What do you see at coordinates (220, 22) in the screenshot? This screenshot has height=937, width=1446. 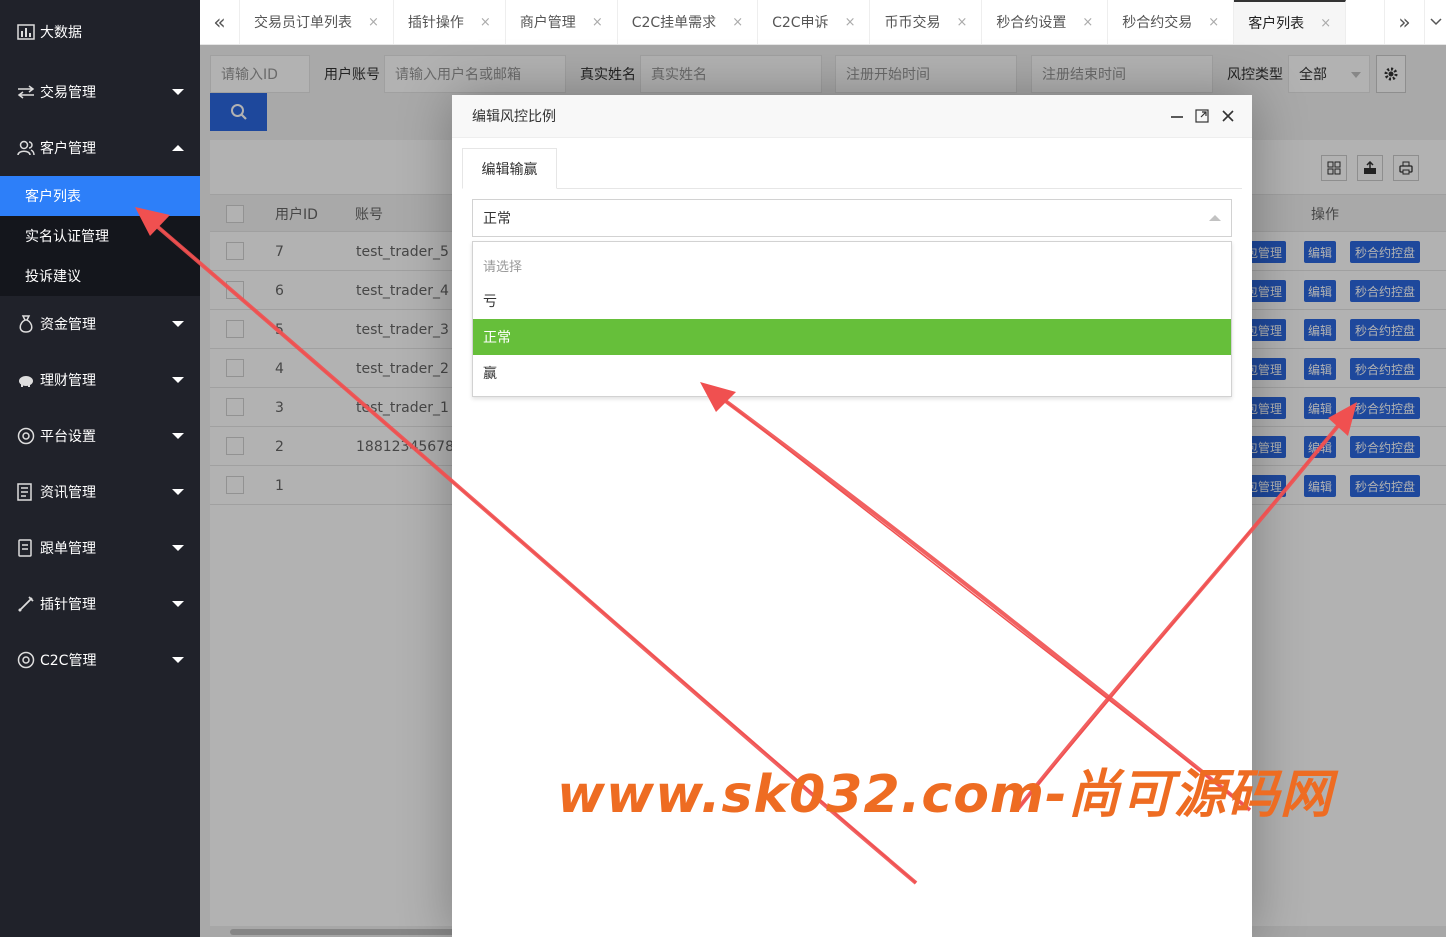 I see `tabs-scroll-left-icon: «` at bounding box center [220, 22].